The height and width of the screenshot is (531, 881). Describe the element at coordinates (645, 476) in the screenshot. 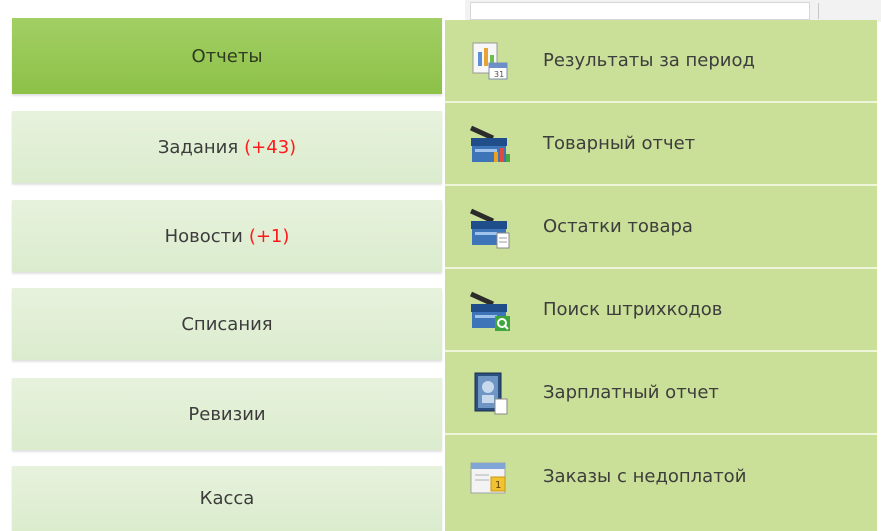

I see `submenu-item-label: Заказы с недоплатой` at that location.